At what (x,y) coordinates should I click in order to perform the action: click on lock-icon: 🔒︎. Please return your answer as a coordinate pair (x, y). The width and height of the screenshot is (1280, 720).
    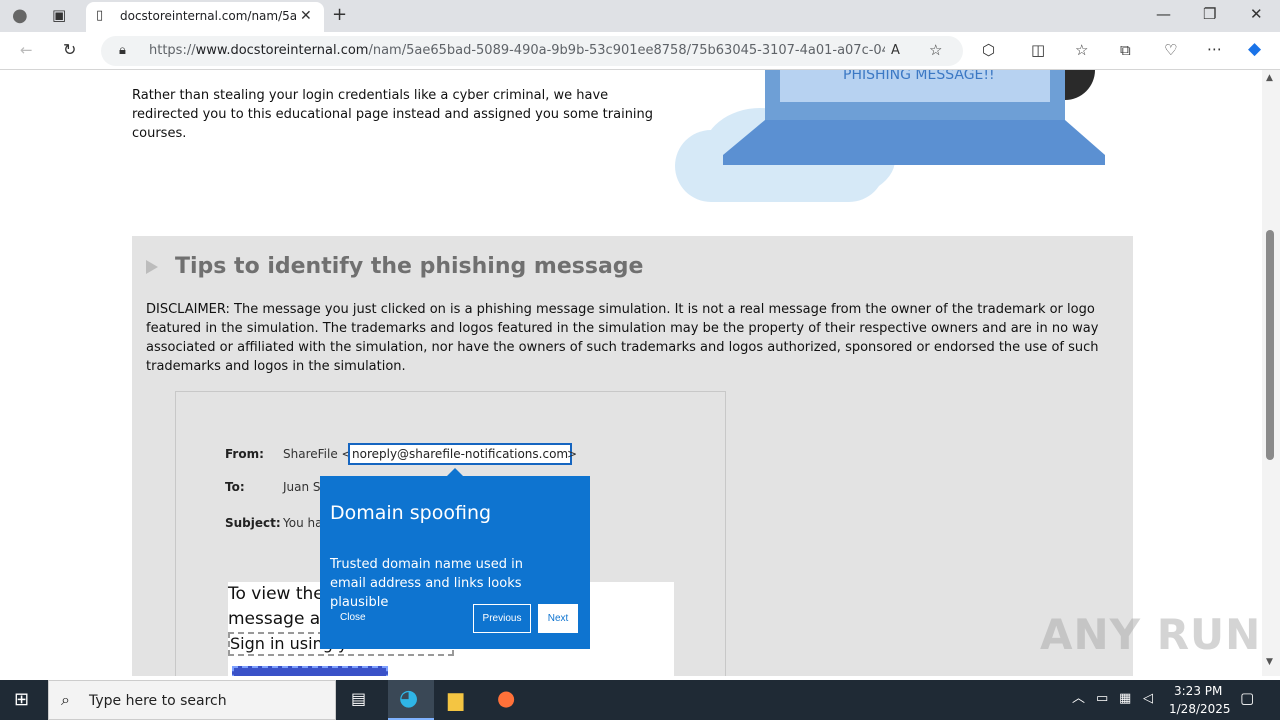
    Looking at the image, I should click on (122, 50).